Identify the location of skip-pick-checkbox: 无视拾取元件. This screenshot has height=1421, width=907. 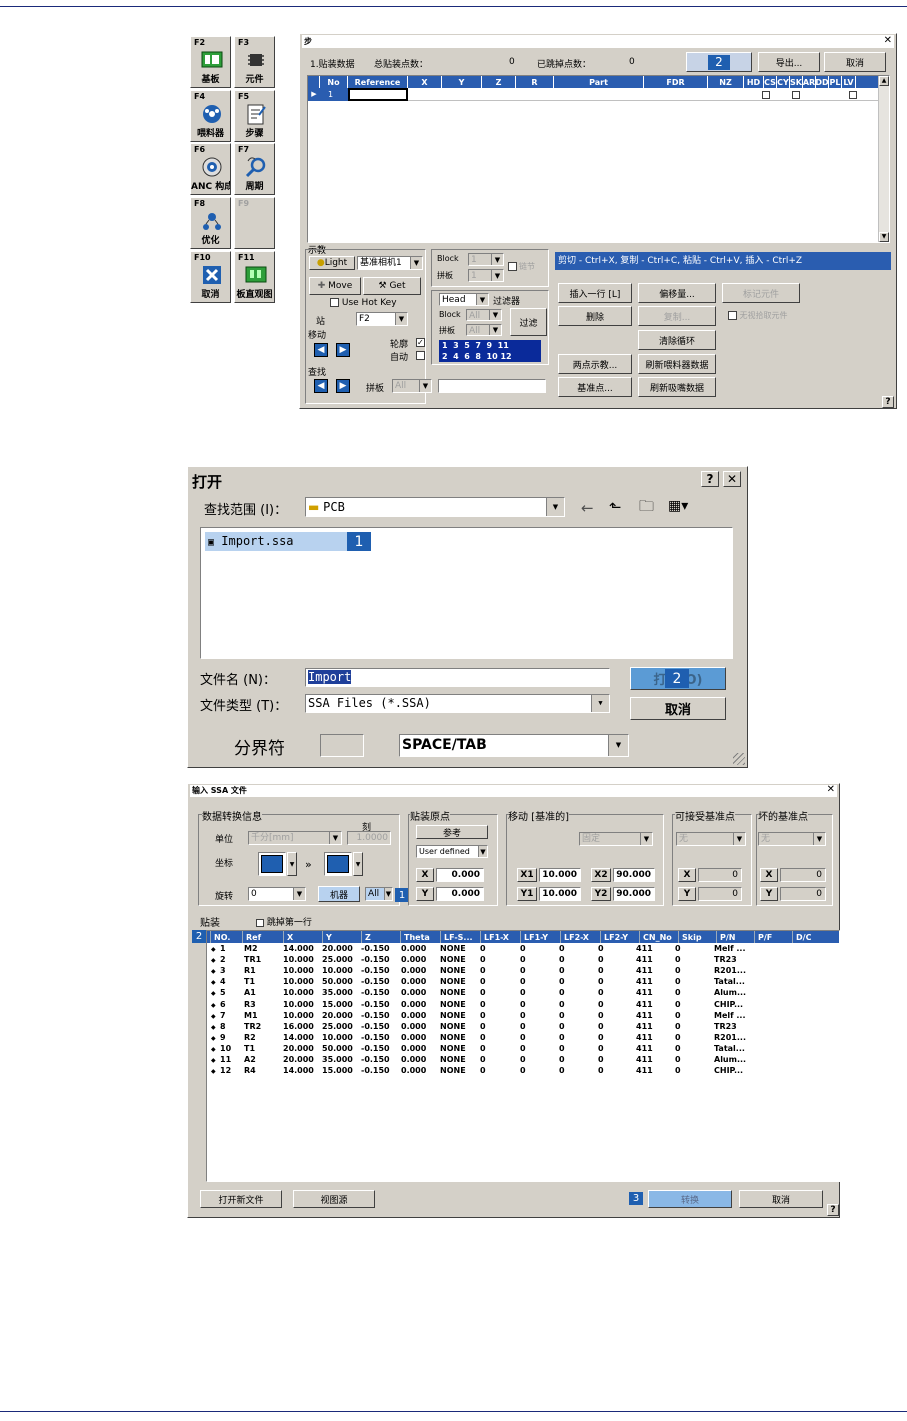
(758, 315).